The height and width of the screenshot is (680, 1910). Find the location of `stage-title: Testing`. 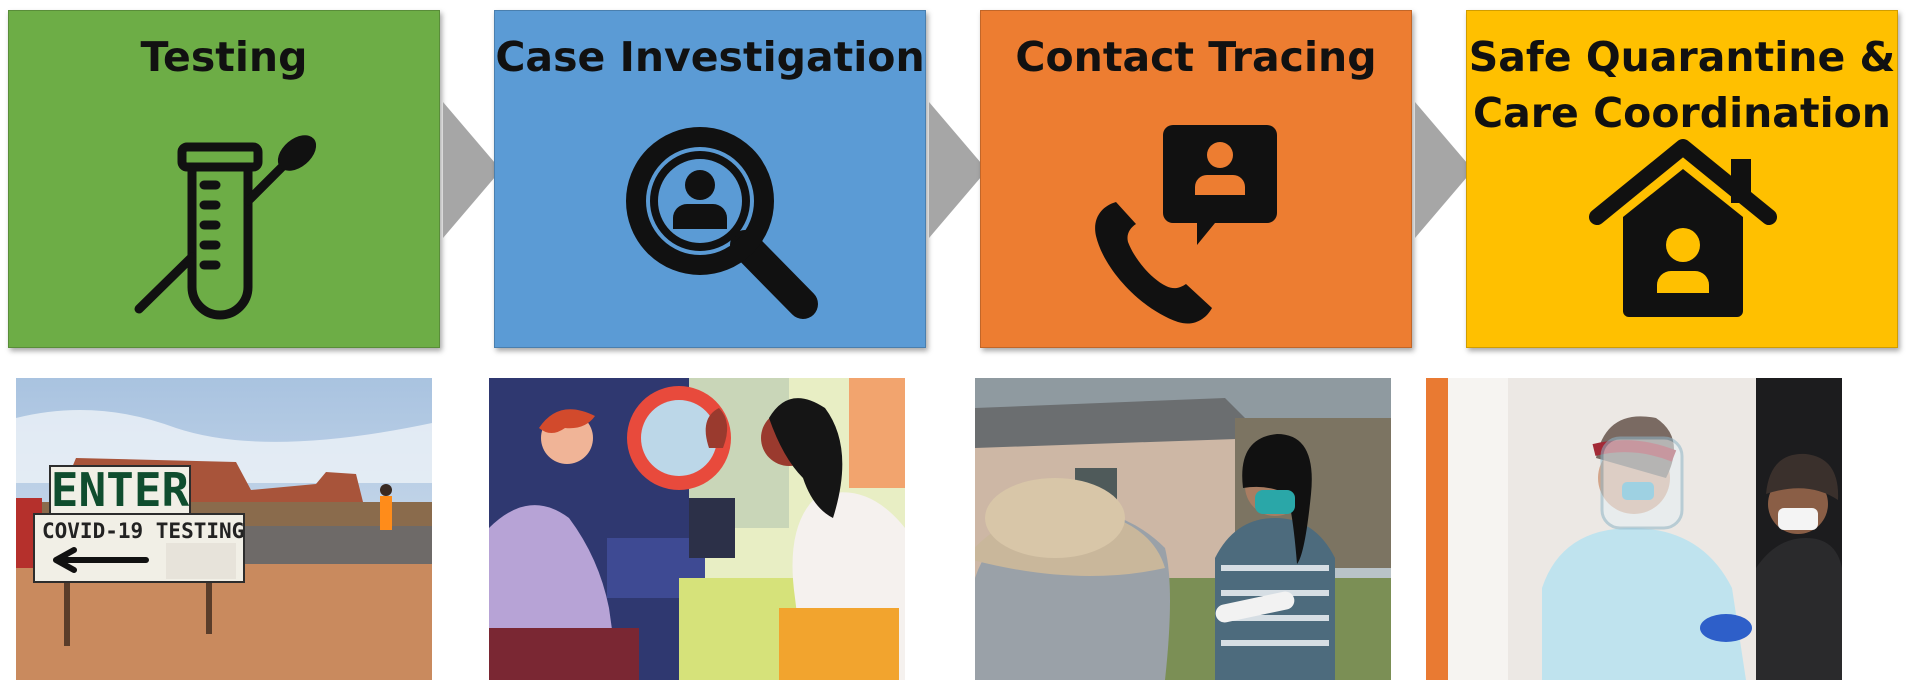

stage-title: Testing is located at coordinates (224, 57).